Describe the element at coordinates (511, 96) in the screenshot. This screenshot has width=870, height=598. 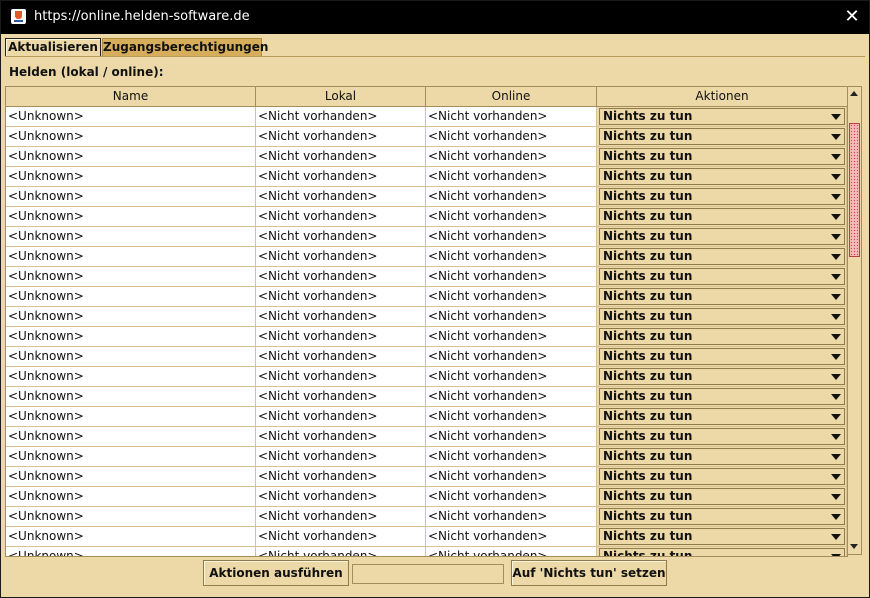
I see `column-header-online: Online` at that location.